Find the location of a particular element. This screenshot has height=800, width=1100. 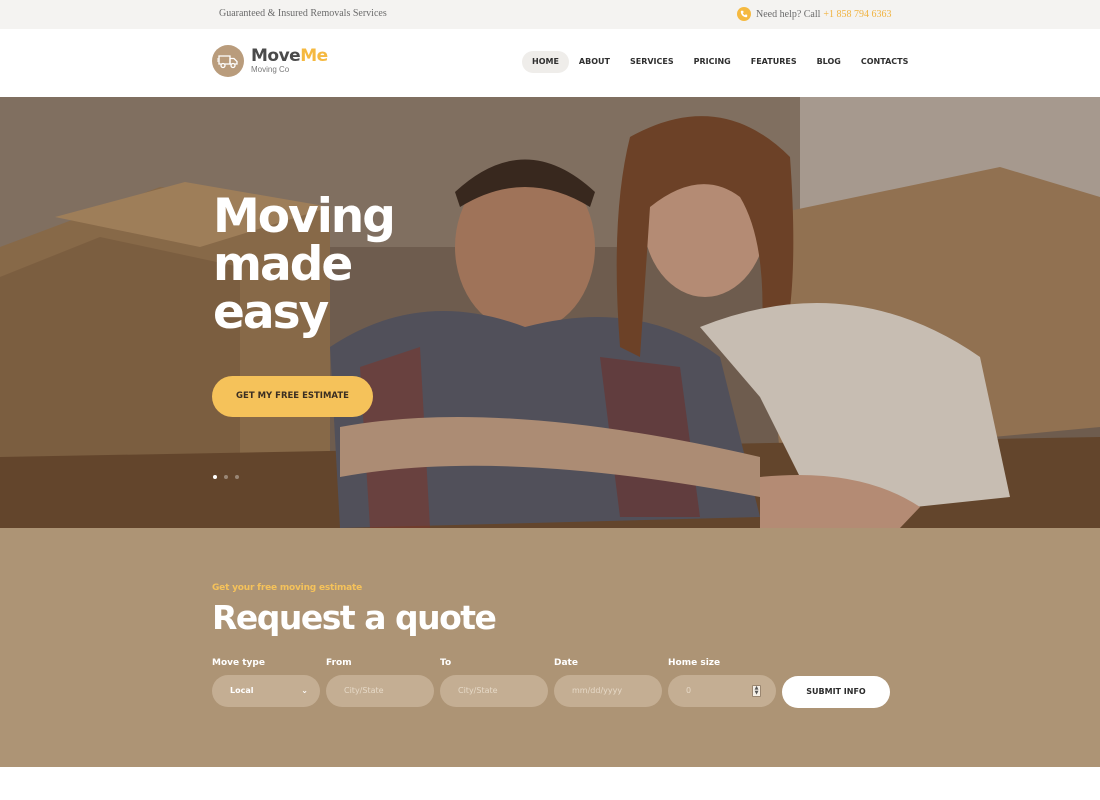

quote-kicker: Get your free moving estimate is located at coordinates (287, 588).